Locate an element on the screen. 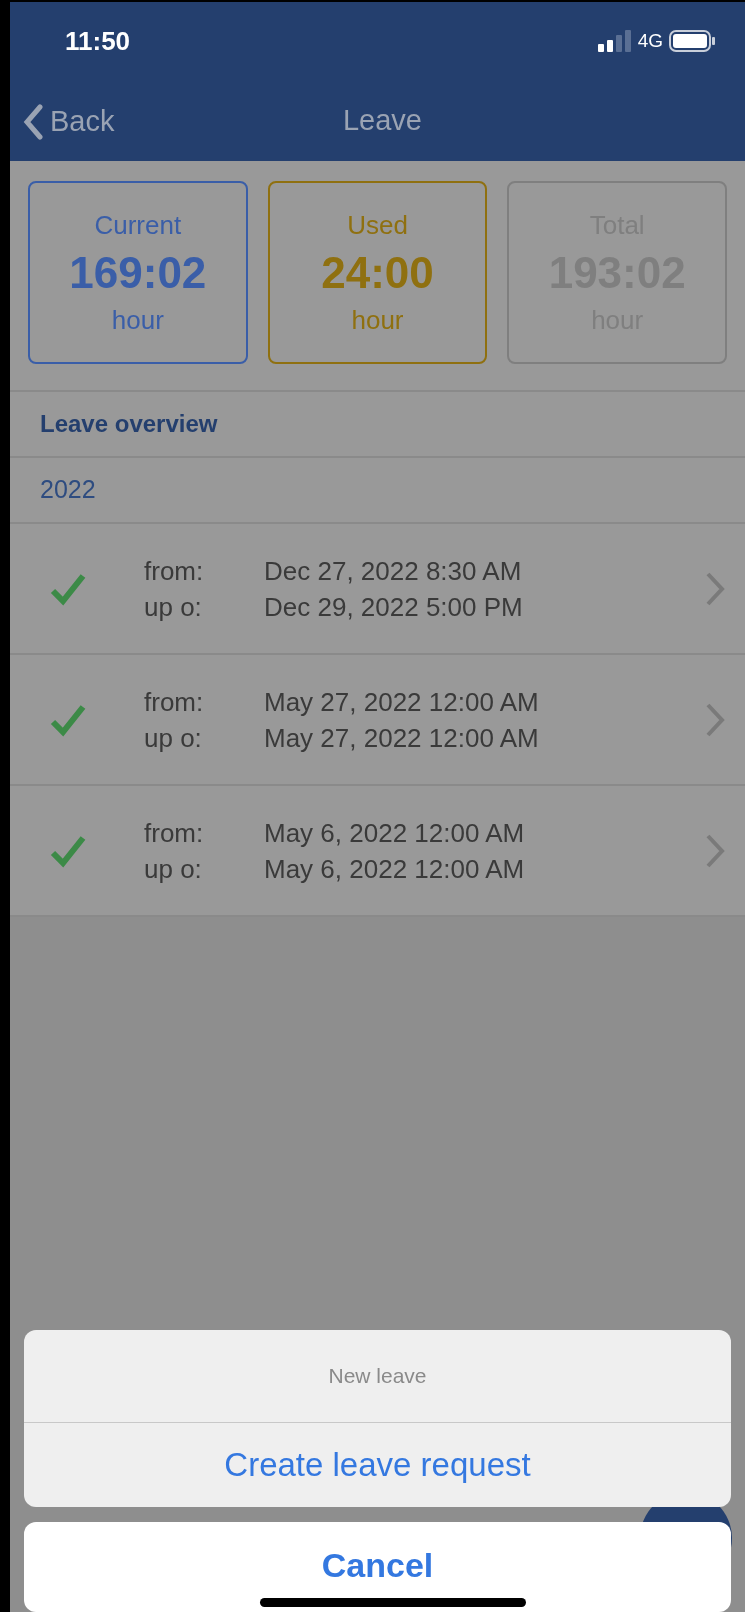 This screenshot has height=1612, width=745. to-date: May 6, 2022 12:00 AM is located at coordinates (395, 869).